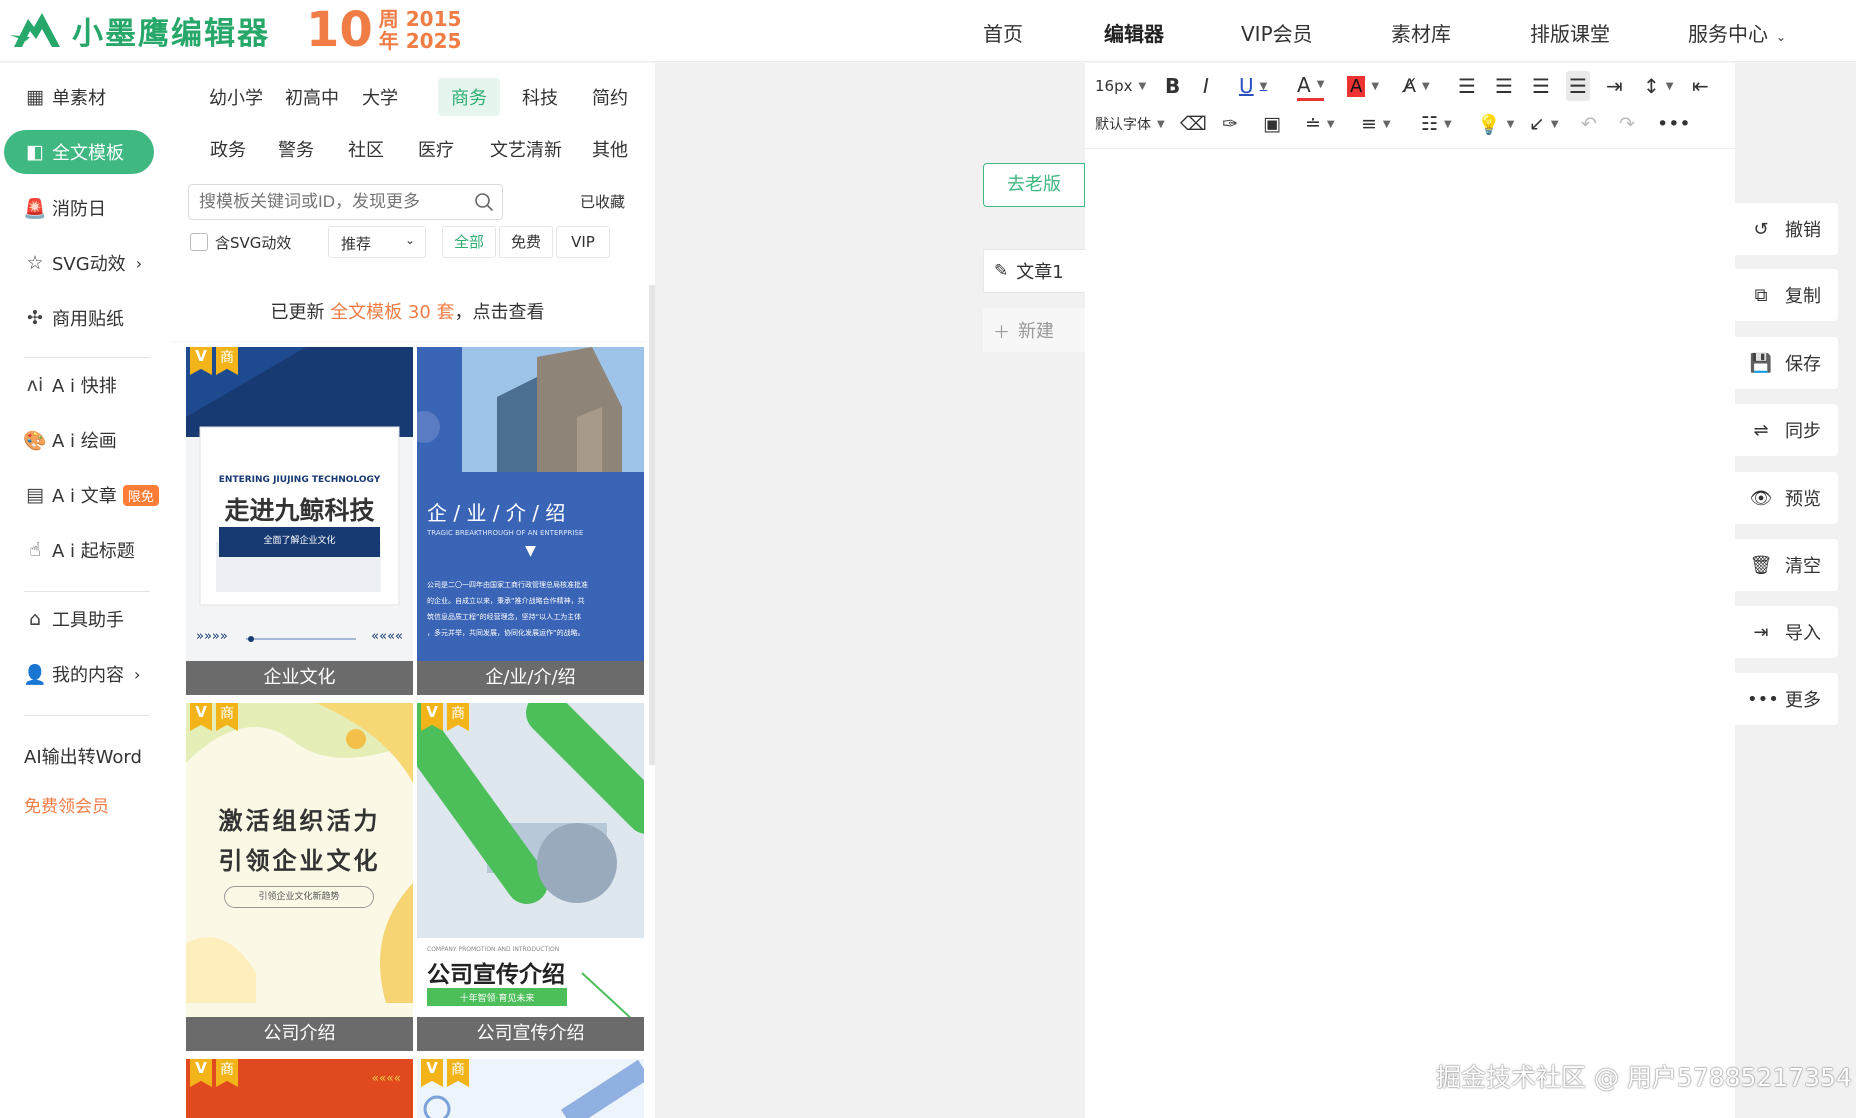  Describe the element at coordinates (1436, 124) in the screenshot. I see `margin-icon: ☷ ▼` at that location.